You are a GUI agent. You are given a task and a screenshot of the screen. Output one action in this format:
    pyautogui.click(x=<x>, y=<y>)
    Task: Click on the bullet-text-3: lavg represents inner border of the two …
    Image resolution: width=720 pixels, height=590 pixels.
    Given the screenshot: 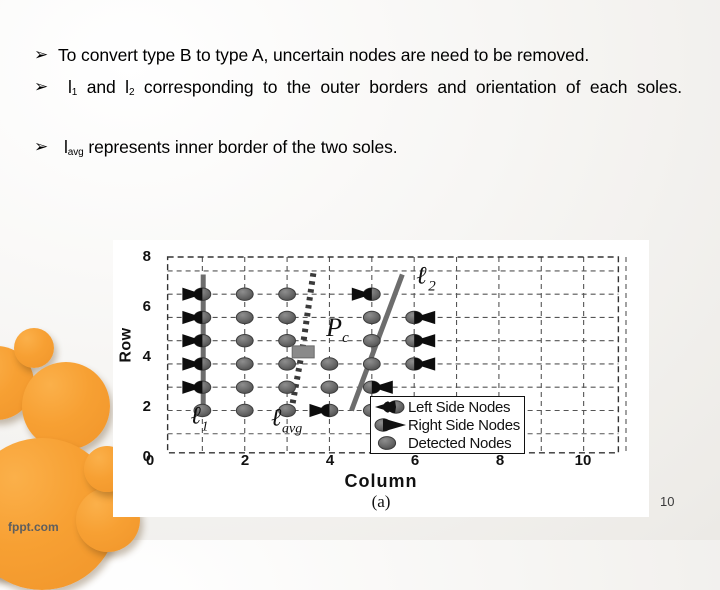 What is the action you would take?
    pyautogui.click(x=370, y=149)
    